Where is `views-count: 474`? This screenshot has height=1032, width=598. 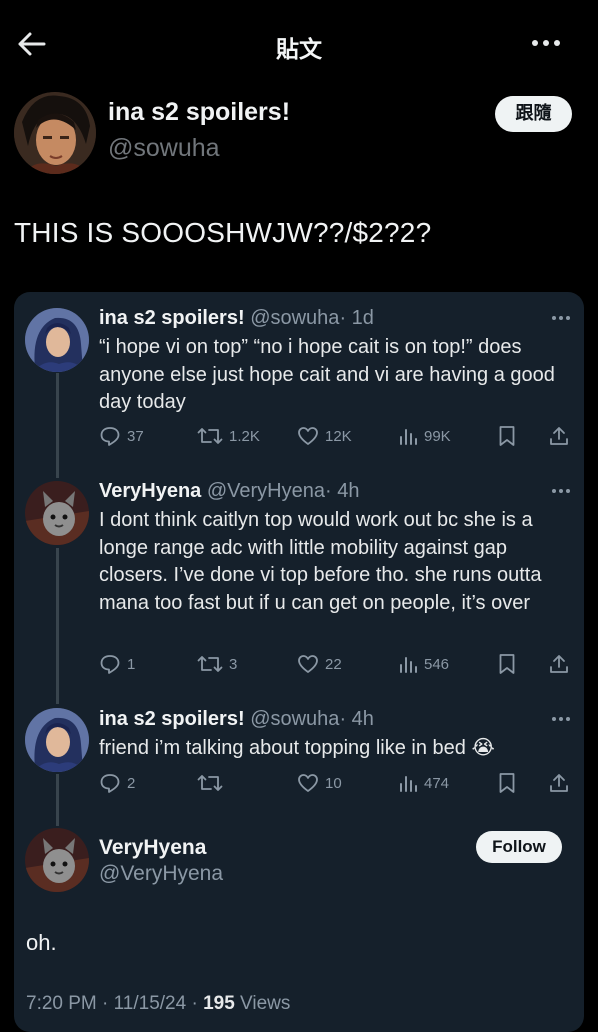 views-count: 474 is located at coordinates (437, 783).